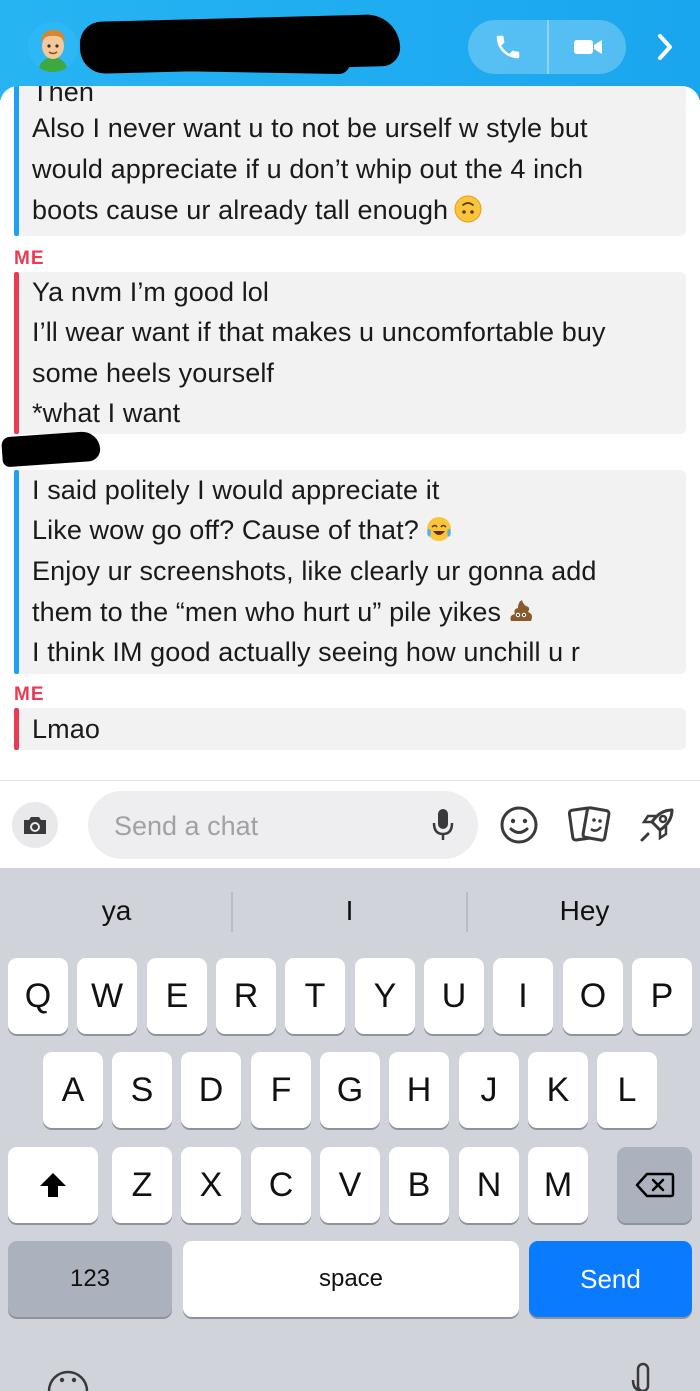 The height and width of the screenshot is (1391, 700). Describe the element at coordinates (107, 996) in the screenshot. I see `key-w: W` at that location.